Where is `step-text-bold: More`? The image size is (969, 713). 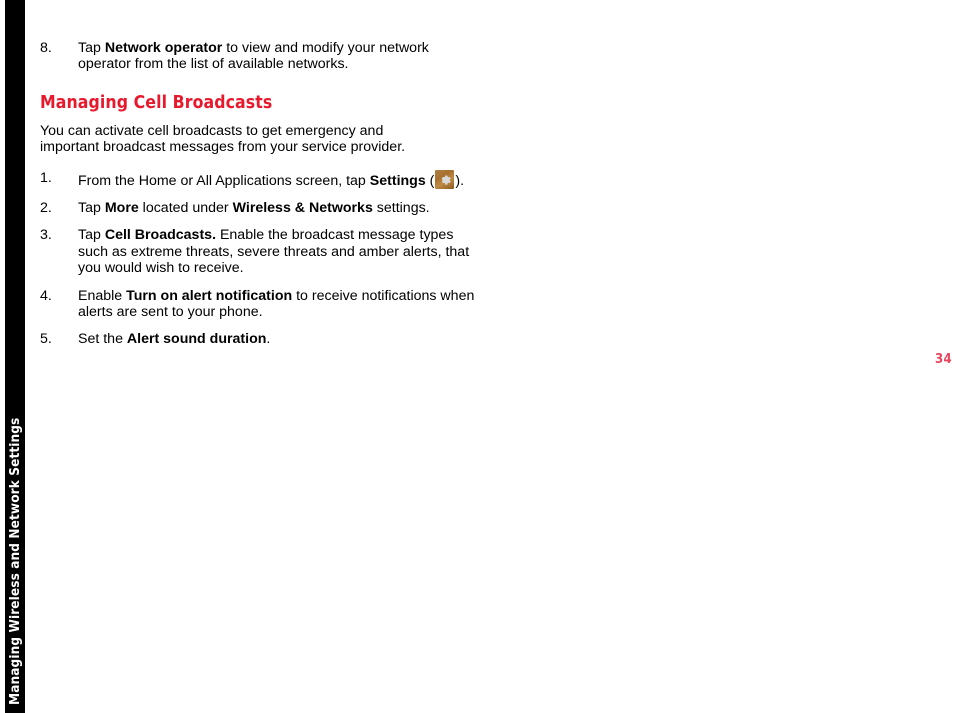 step-text-bold: More is located at coordinates (121, 208).